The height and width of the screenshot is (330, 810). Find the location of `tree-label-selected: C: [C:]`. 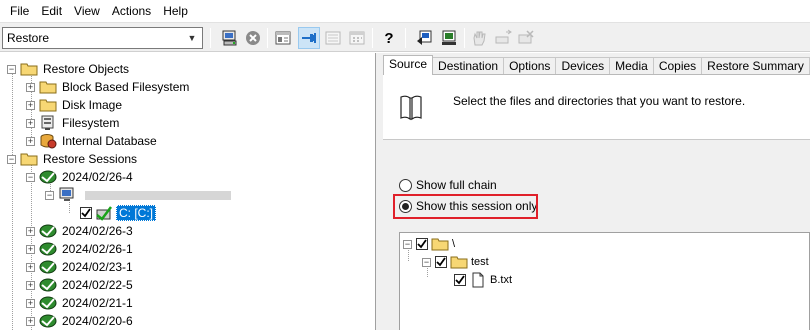

tree-label-selected: C: [C:] is located at coordinates (136, 213).